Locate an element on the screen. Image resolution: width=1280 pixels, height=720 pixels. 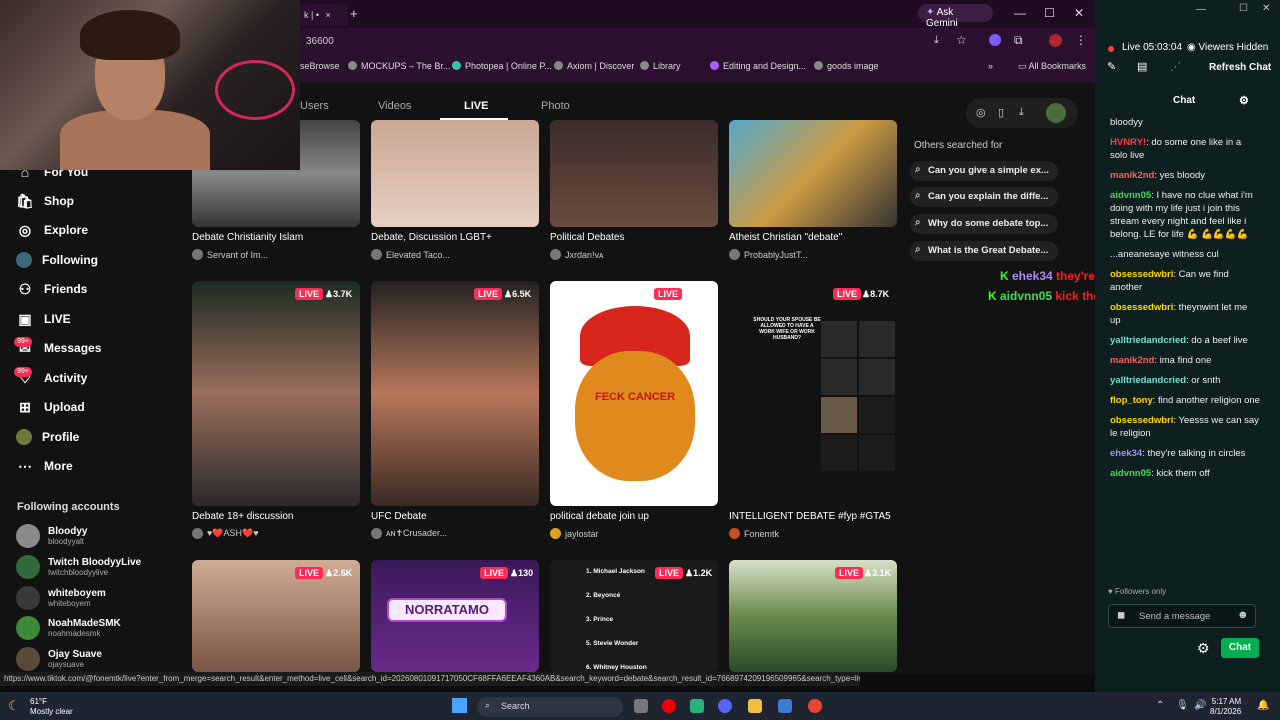
live-title: Debate 18+ discussion is located at coordinates (242, 516).